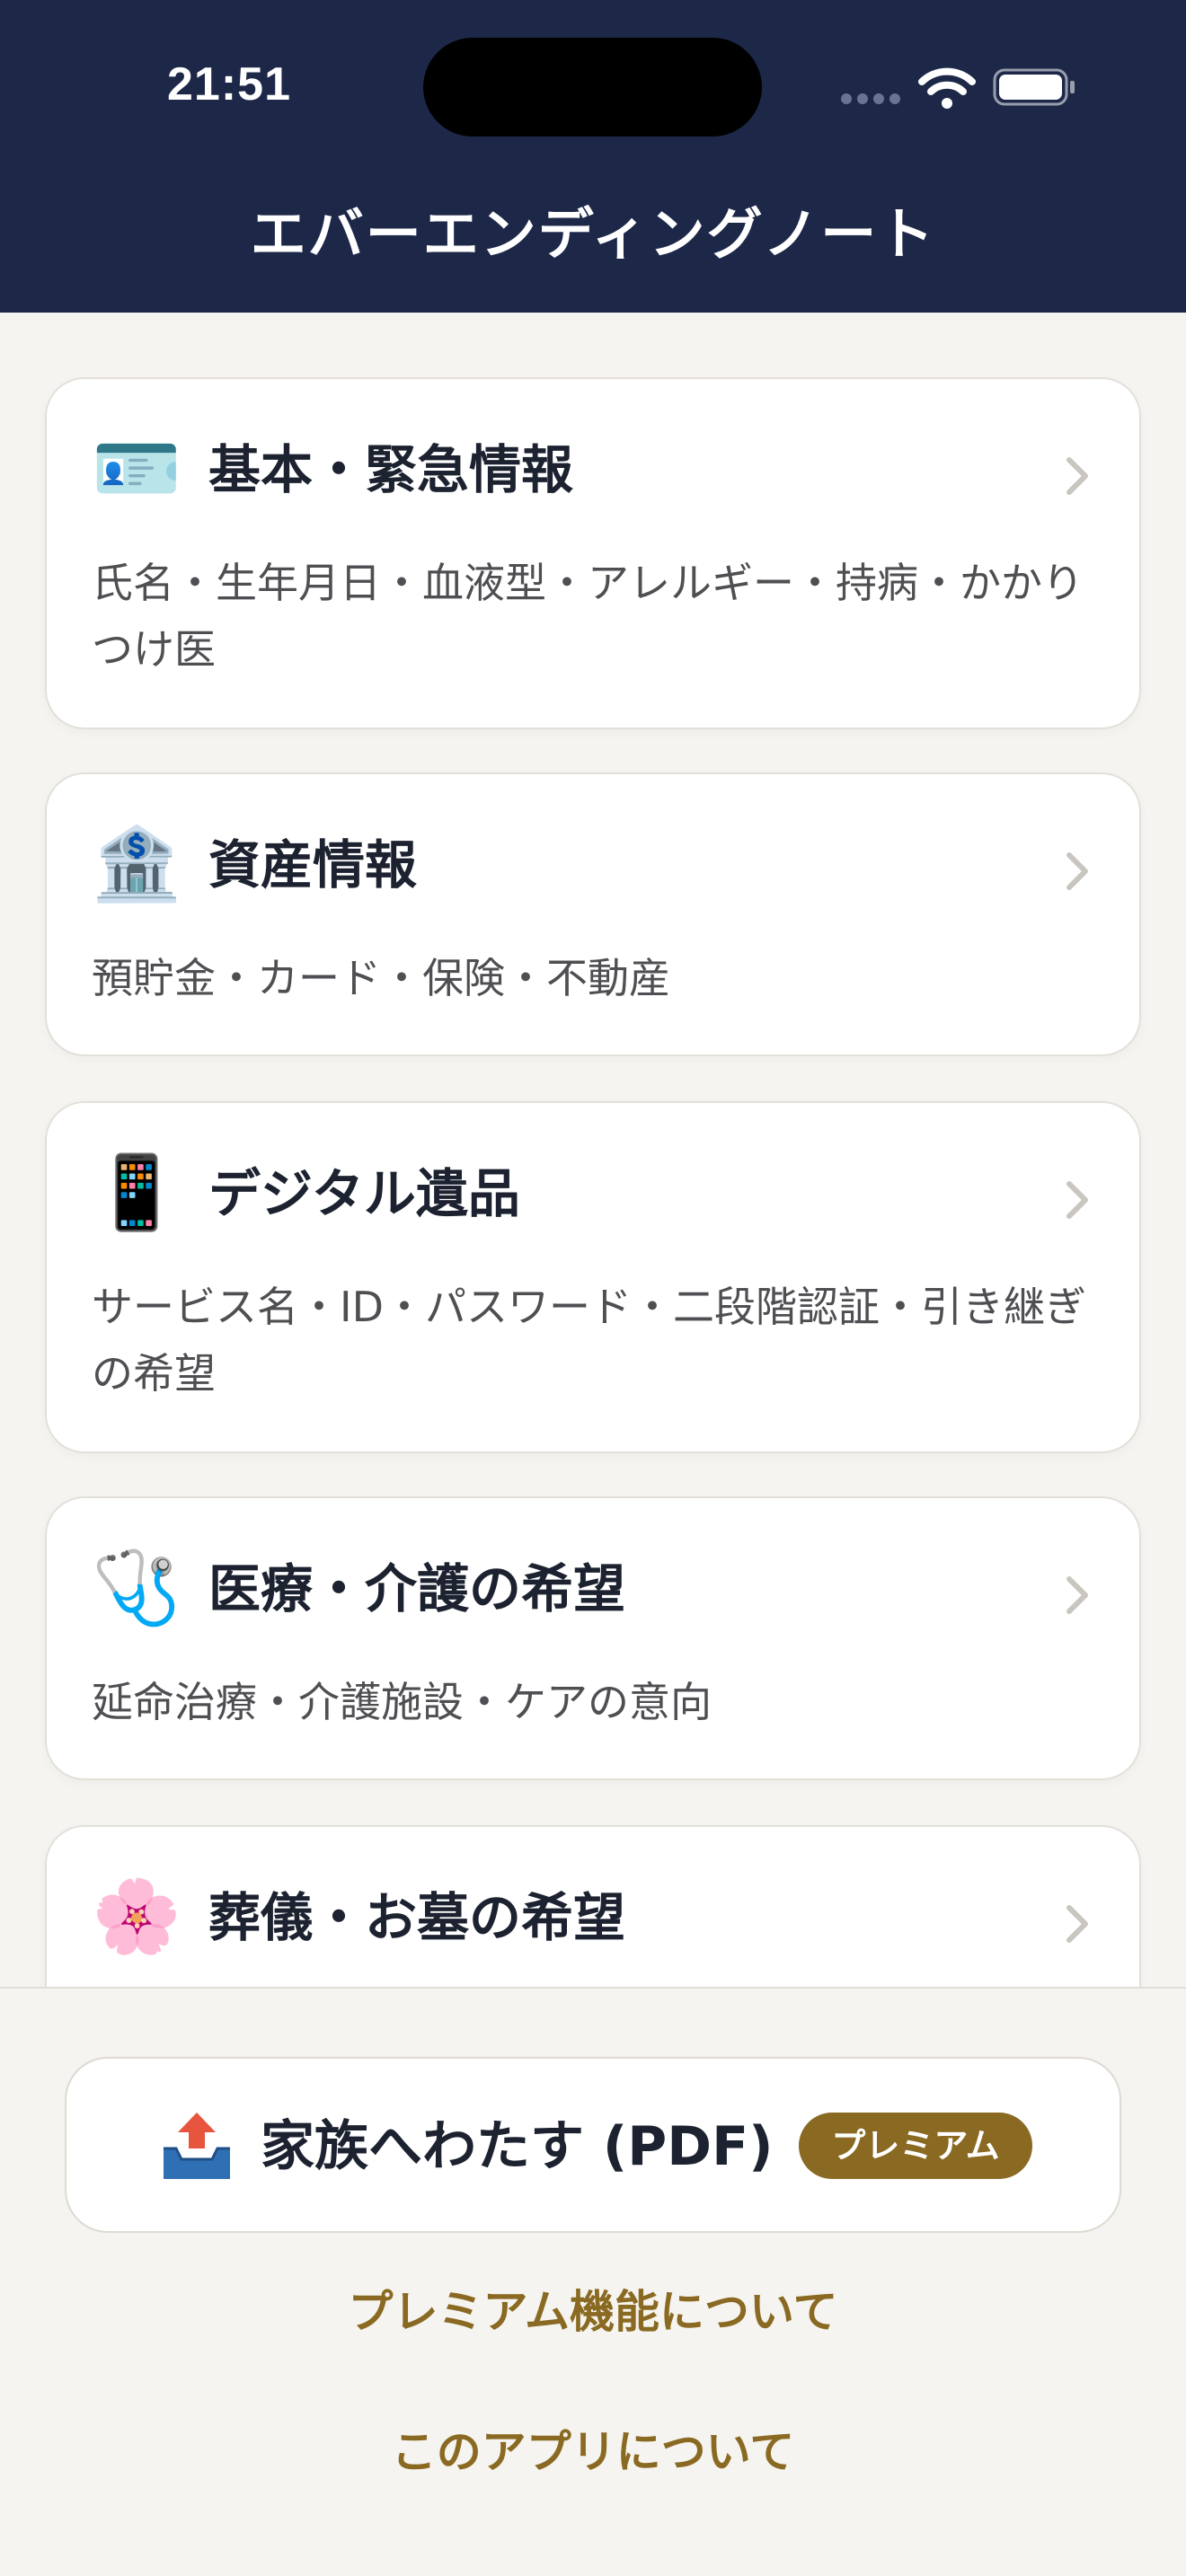  Describe the element at coordinates (593, 2448) in the screenshot. I see `about-app-link: このアプリについて` at that location.